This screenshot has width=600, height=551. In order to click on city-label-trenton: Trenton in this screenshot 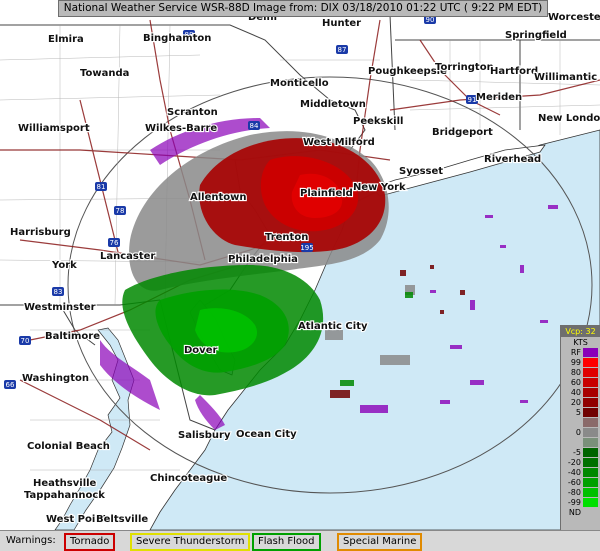, I will do `click(286, 237)`.